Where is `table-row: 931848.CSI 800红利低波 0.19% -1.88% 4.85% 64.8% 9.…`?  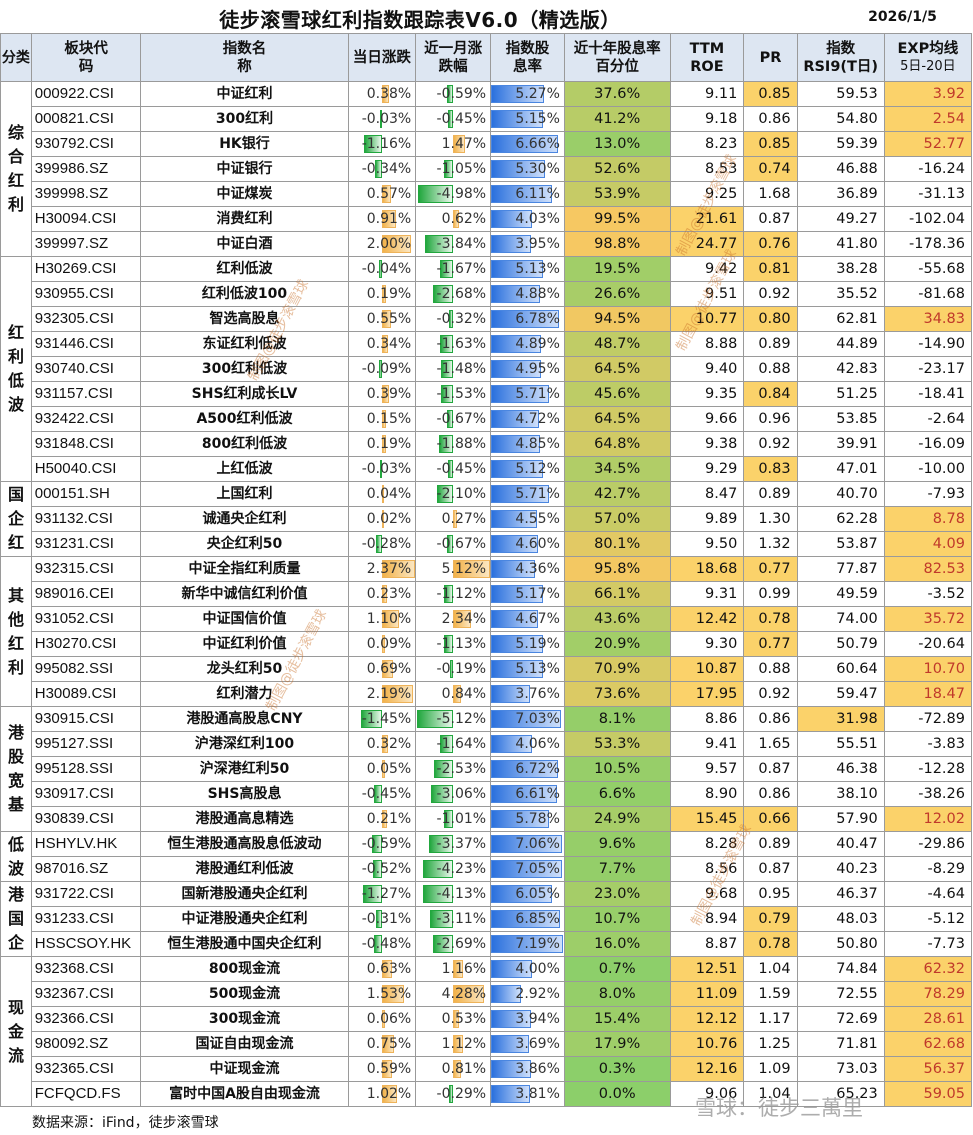 table-row: 931848.CSI 800红利低波 0.19% -1.88% 4.85% 64.8% 9.… is located at coordinates (487, 444).